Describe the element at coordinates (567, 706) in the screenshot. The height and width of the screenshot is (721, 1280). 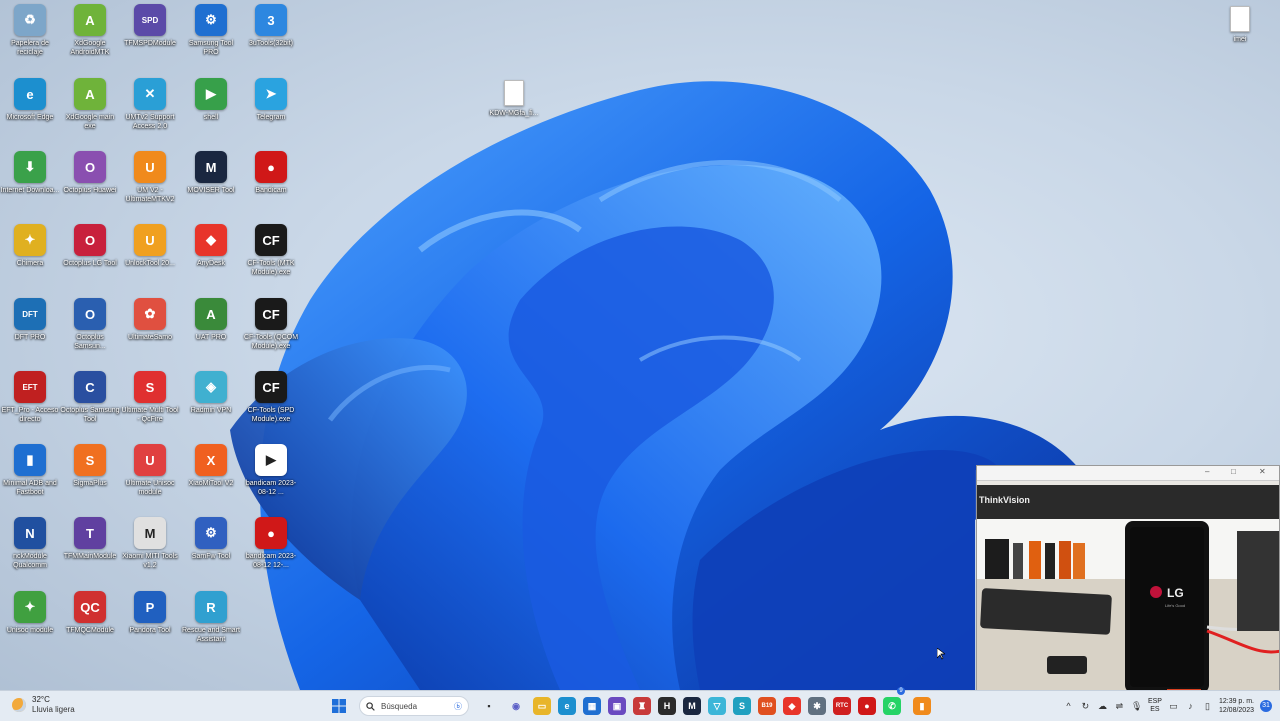
I see `taskbar-app-edge: e` at that location.